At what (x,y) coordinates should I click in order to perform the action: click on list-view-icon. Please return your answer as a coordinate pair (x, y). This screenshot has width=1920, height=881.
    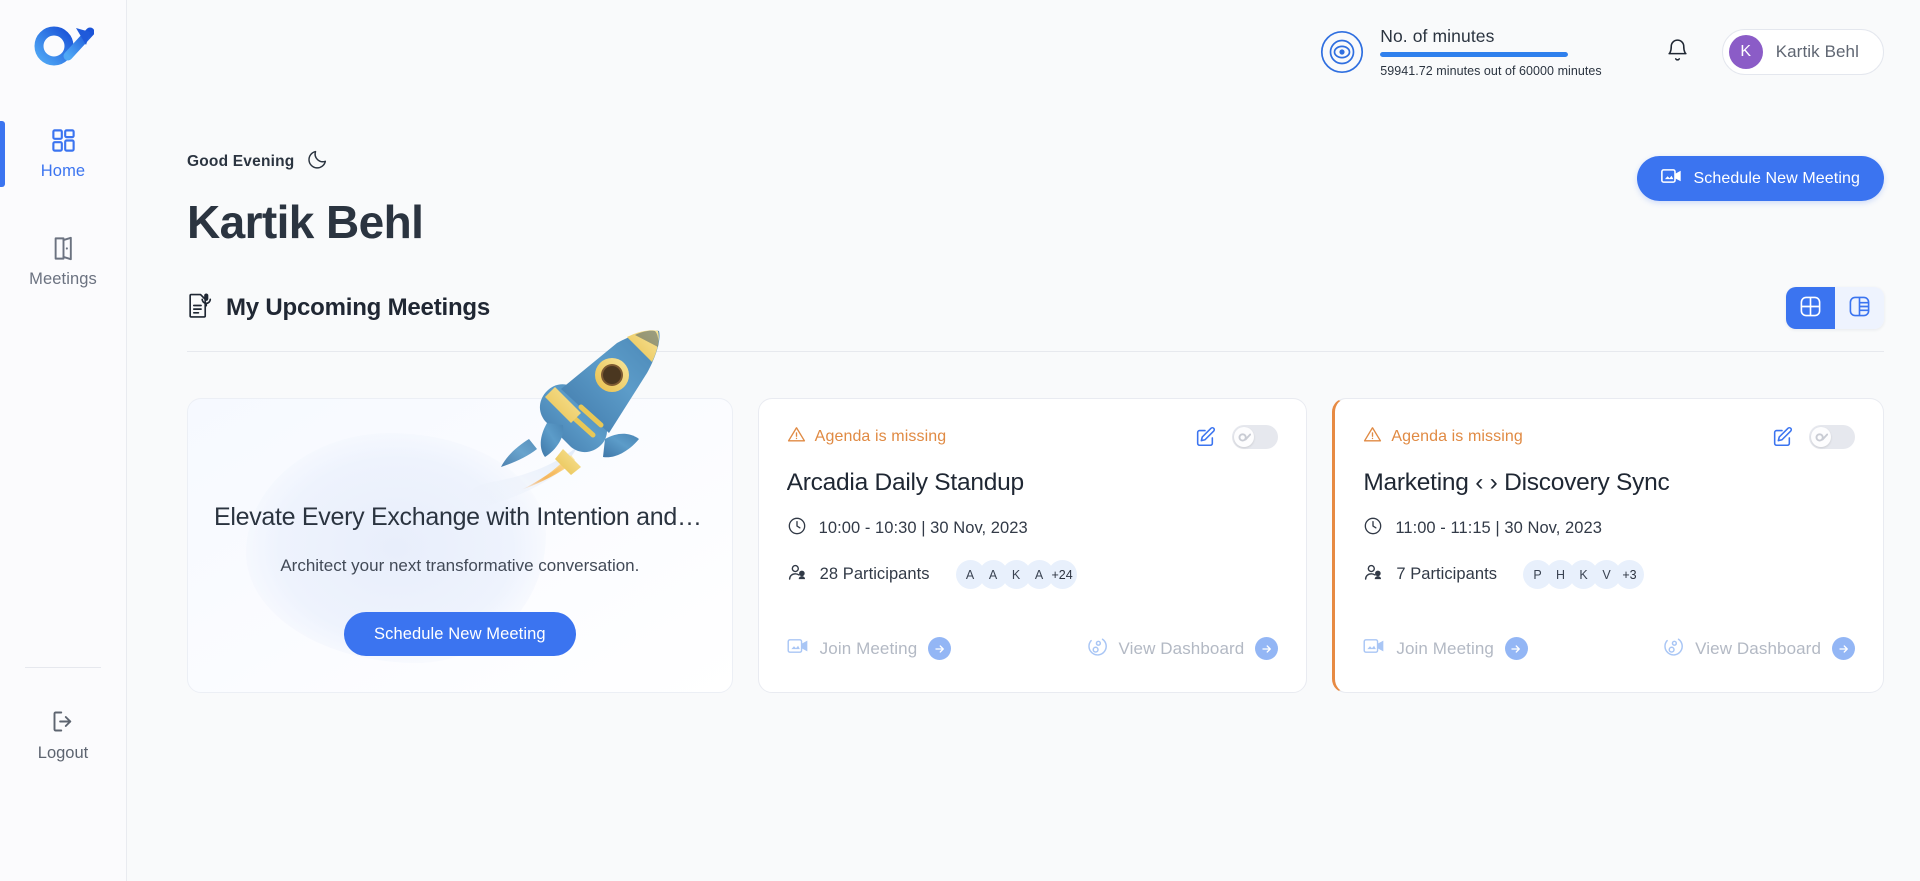
    Looking at the image, I should click on (1859, 308).